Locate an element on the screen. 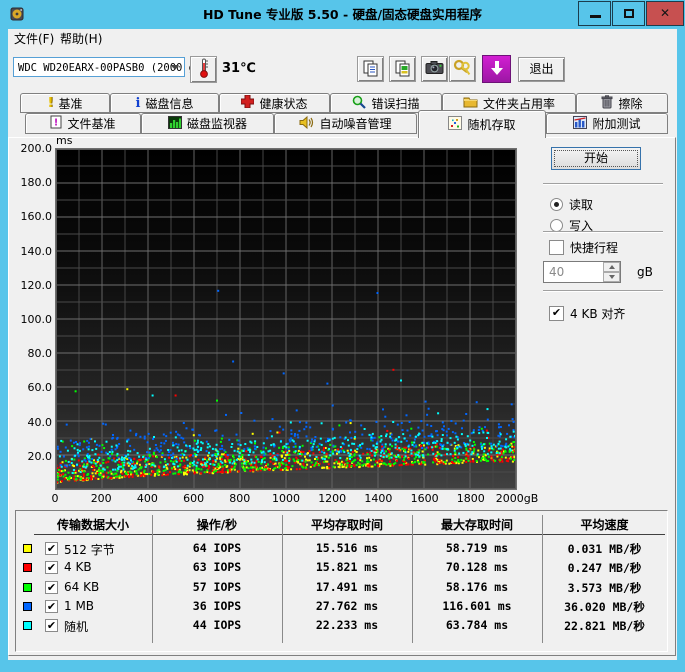 This screenshot has height=672, width=685. spin-up-button is located at coordinates (611, 267).